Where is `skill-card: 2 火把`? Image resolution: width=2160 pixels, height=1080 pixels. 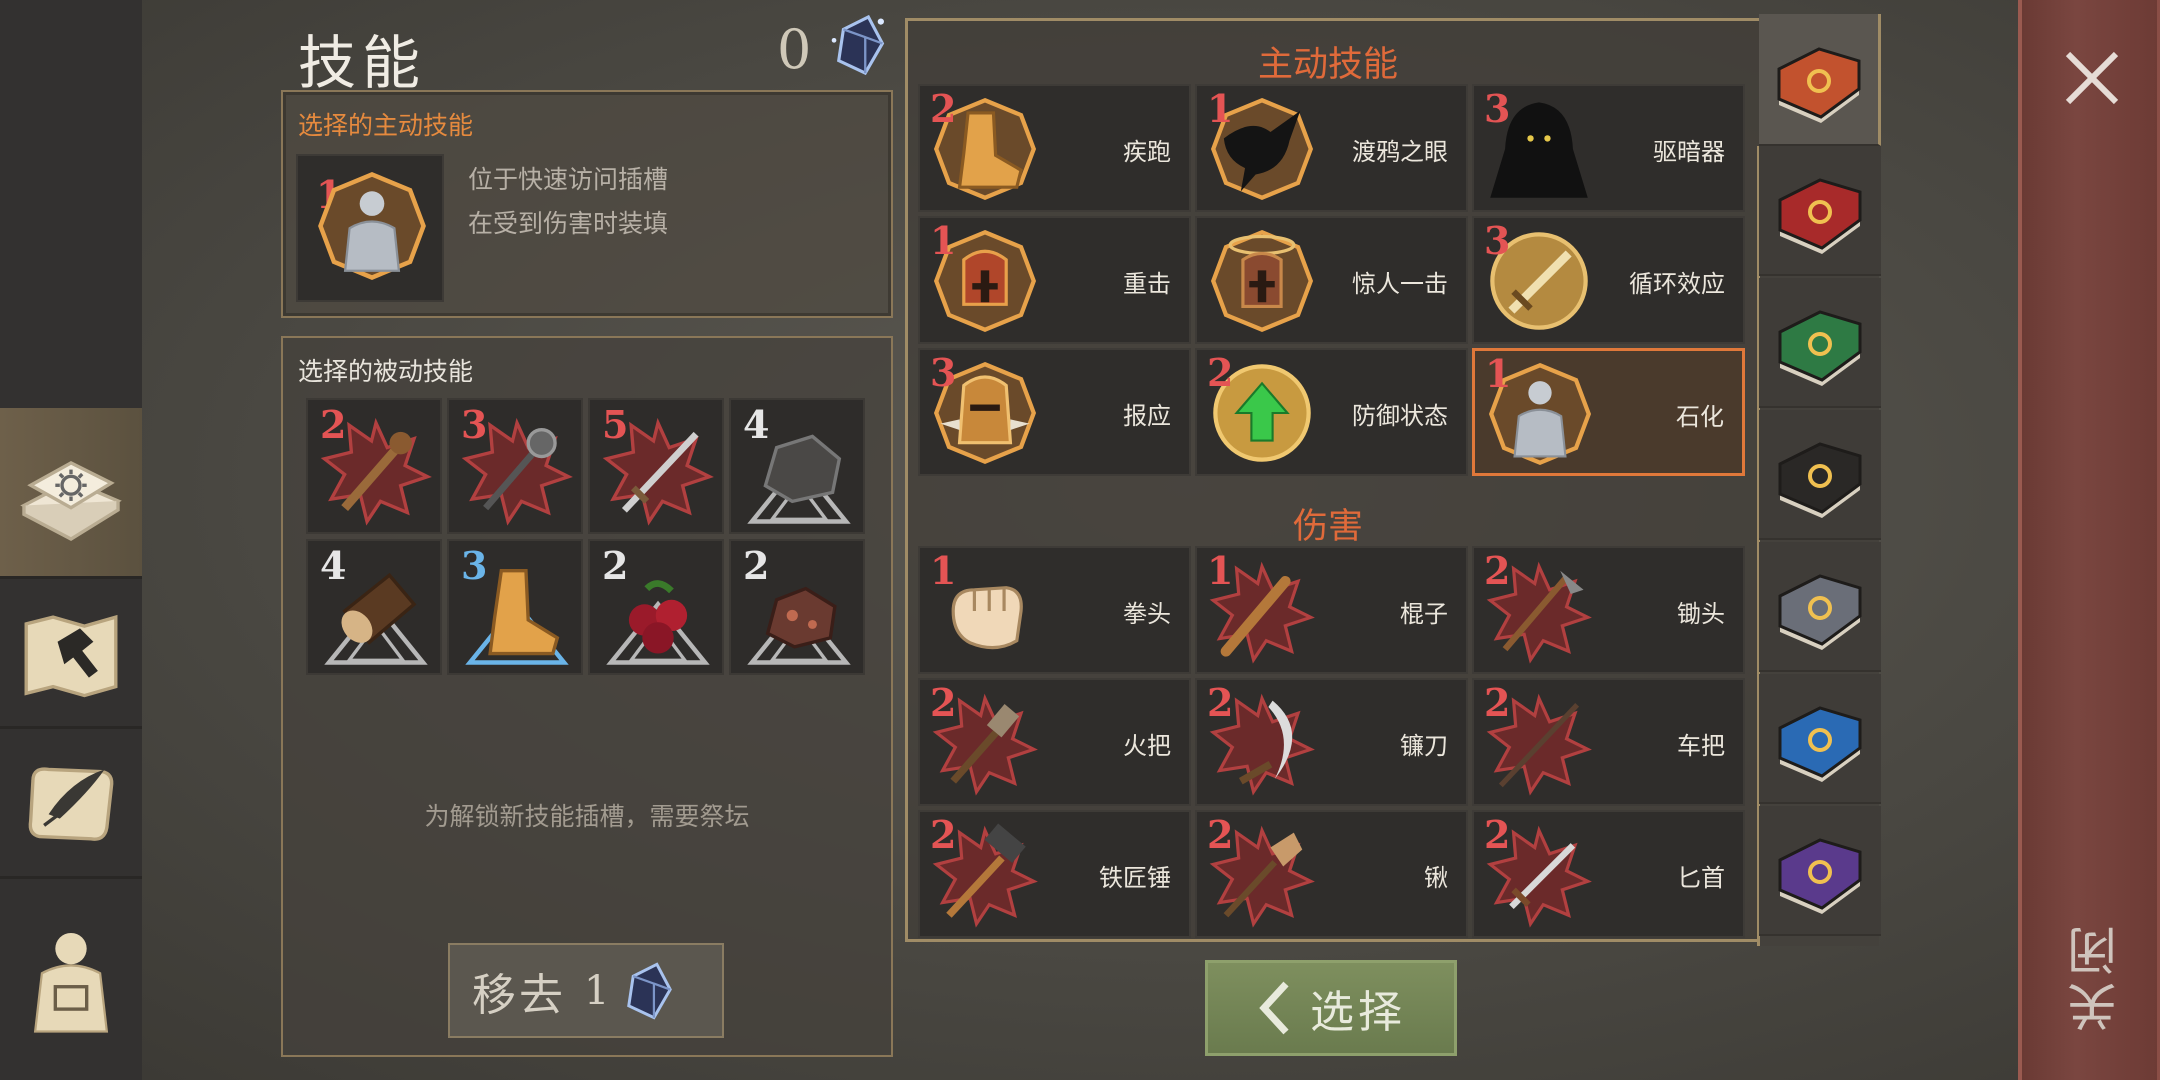 skill-card: 2 火把 is located at coordinates (1054, 742).